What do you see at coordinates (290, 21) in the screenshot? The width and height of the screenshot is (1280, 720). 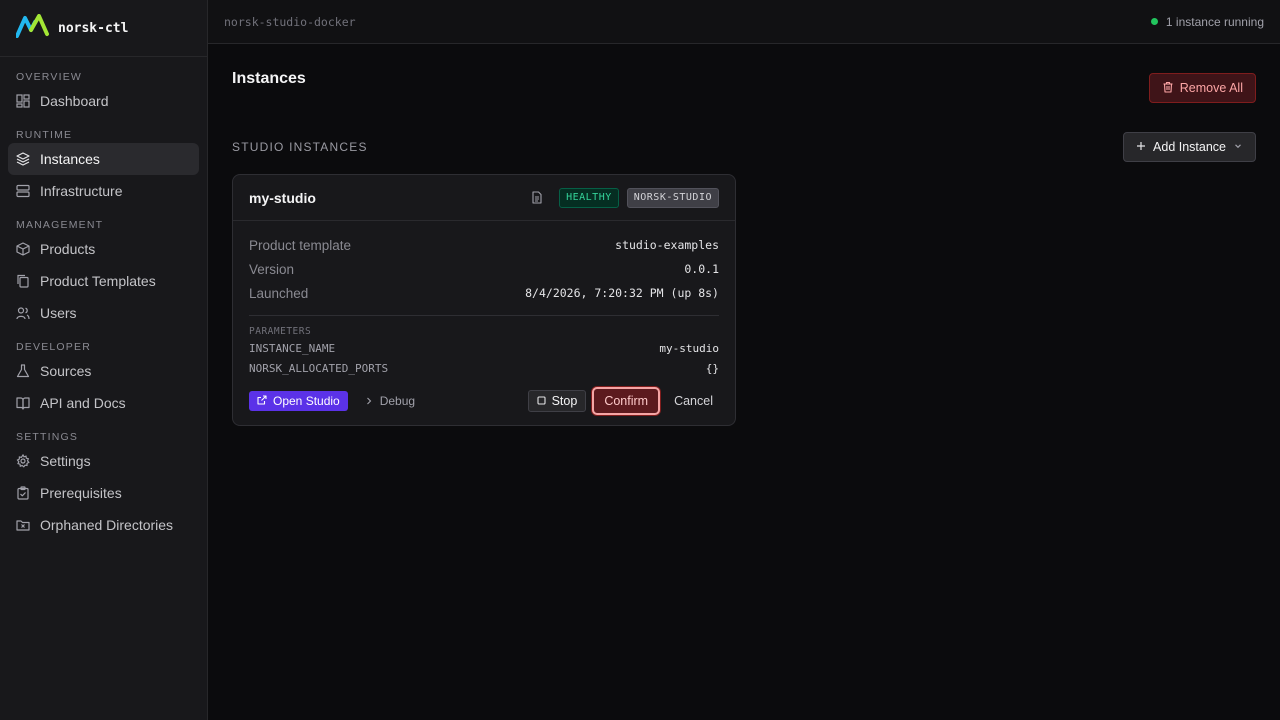 I see `environment-name: norsk-studio-docker` at bounding box center [290, 21].